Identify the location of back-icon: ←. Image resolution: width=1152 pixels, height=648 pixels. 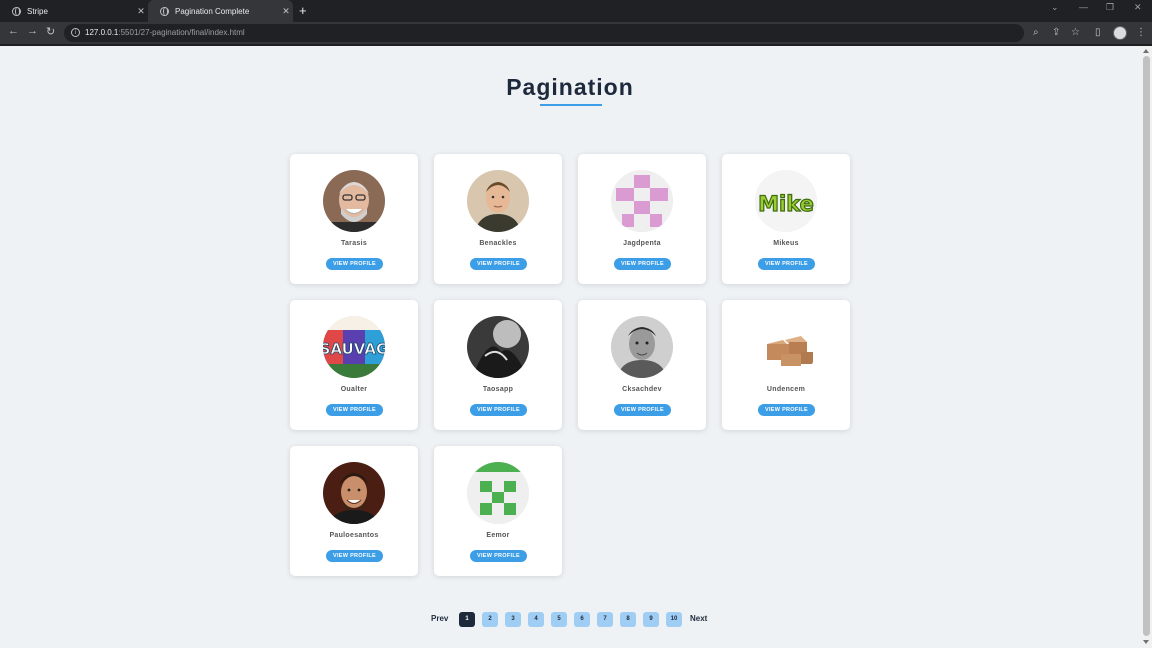
(13, 31).